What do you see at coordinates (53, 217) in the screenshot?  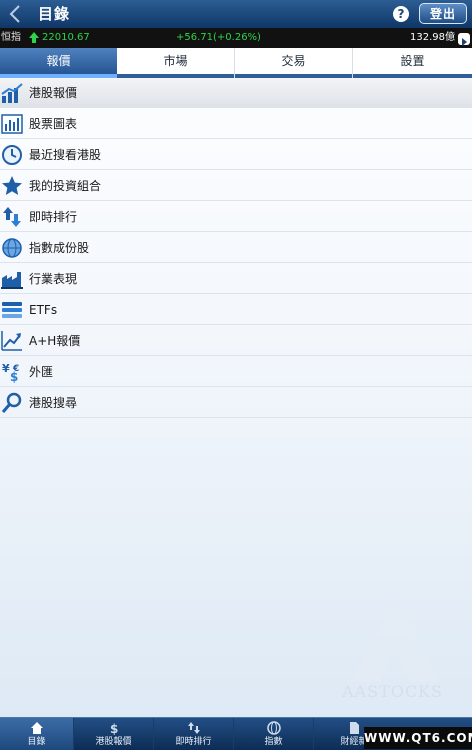 I see `menu-item-label: 即時排行` at bounding box center [53, 217].